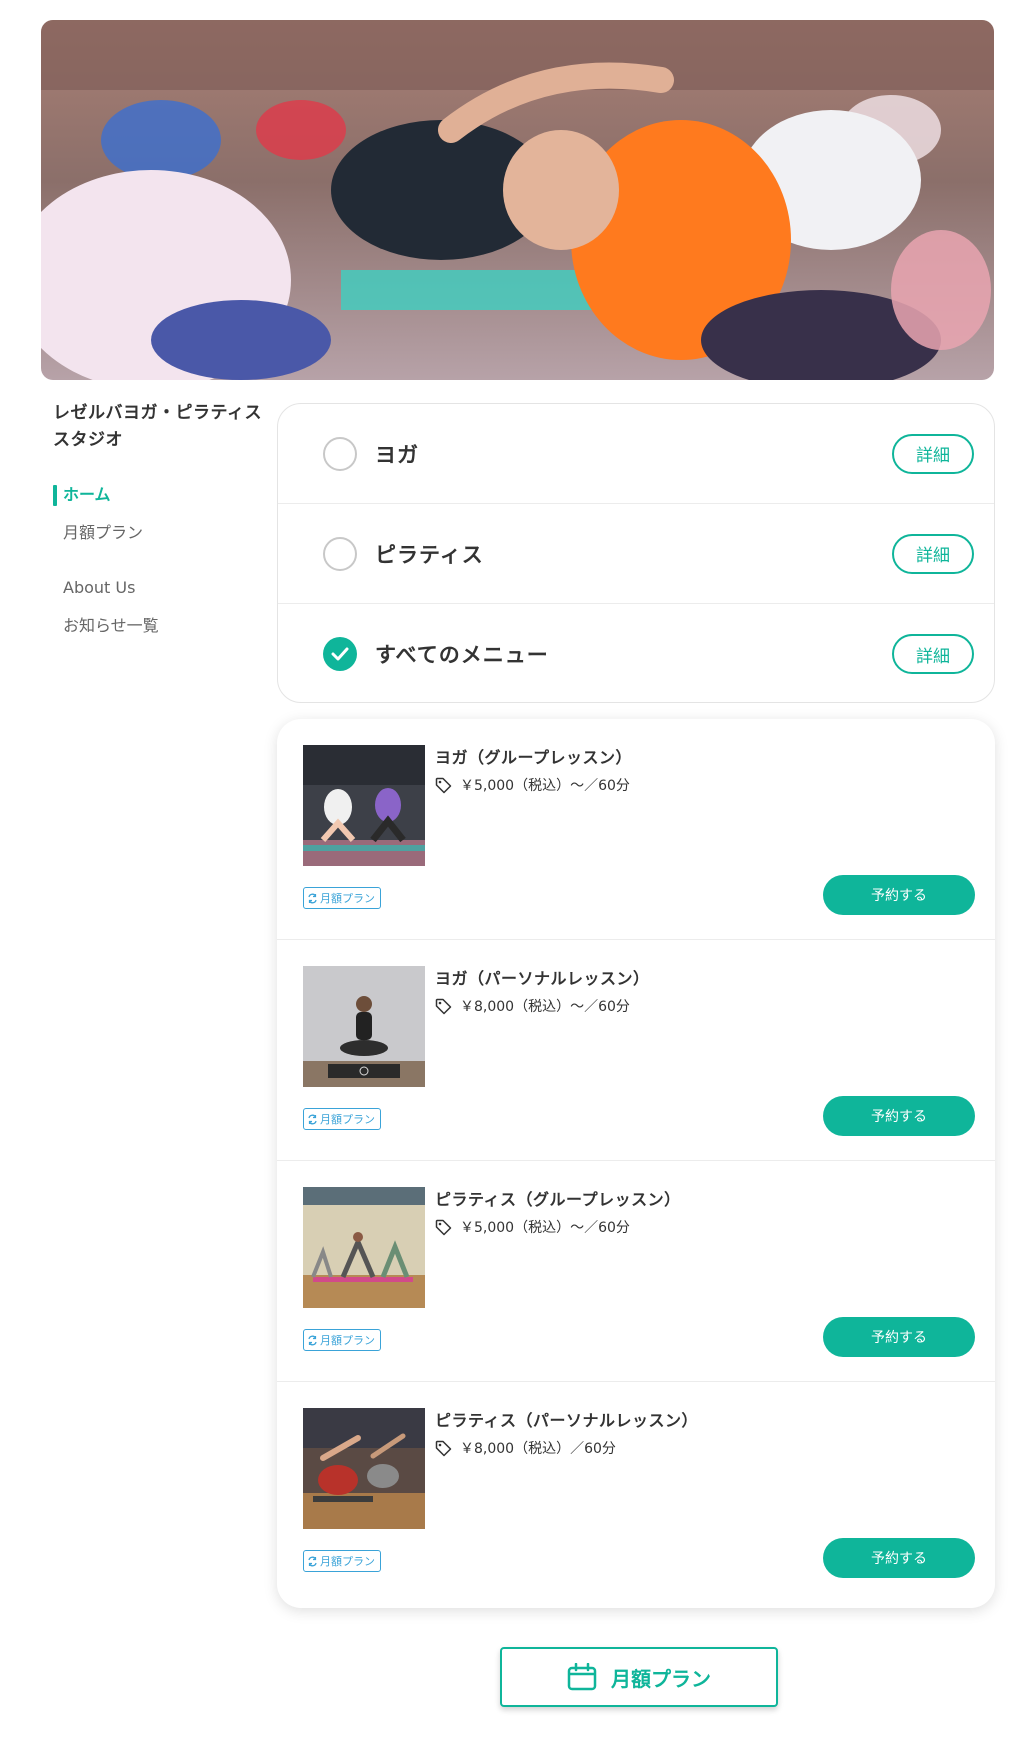 This screenshot has width=1036, height=1743. I want to click on category-label: ピラティス, so click(429, 554).